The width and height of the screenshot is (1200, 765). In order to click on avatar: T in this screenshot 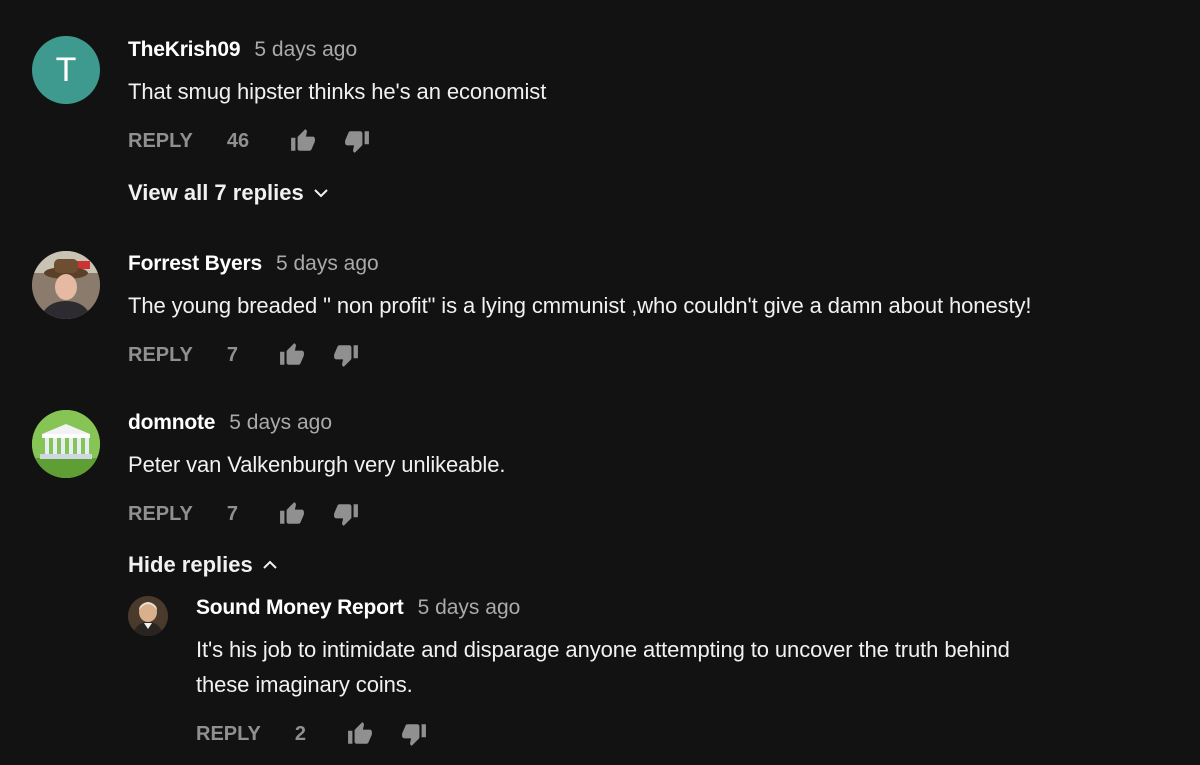, I will do `click(66, 70)`.